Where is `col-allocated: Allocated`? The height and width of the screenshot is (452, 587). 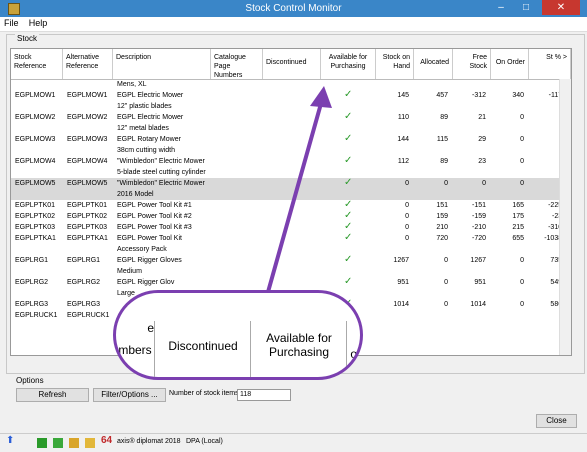
col-allocated: Allocated is located at coordinates (433, 64).